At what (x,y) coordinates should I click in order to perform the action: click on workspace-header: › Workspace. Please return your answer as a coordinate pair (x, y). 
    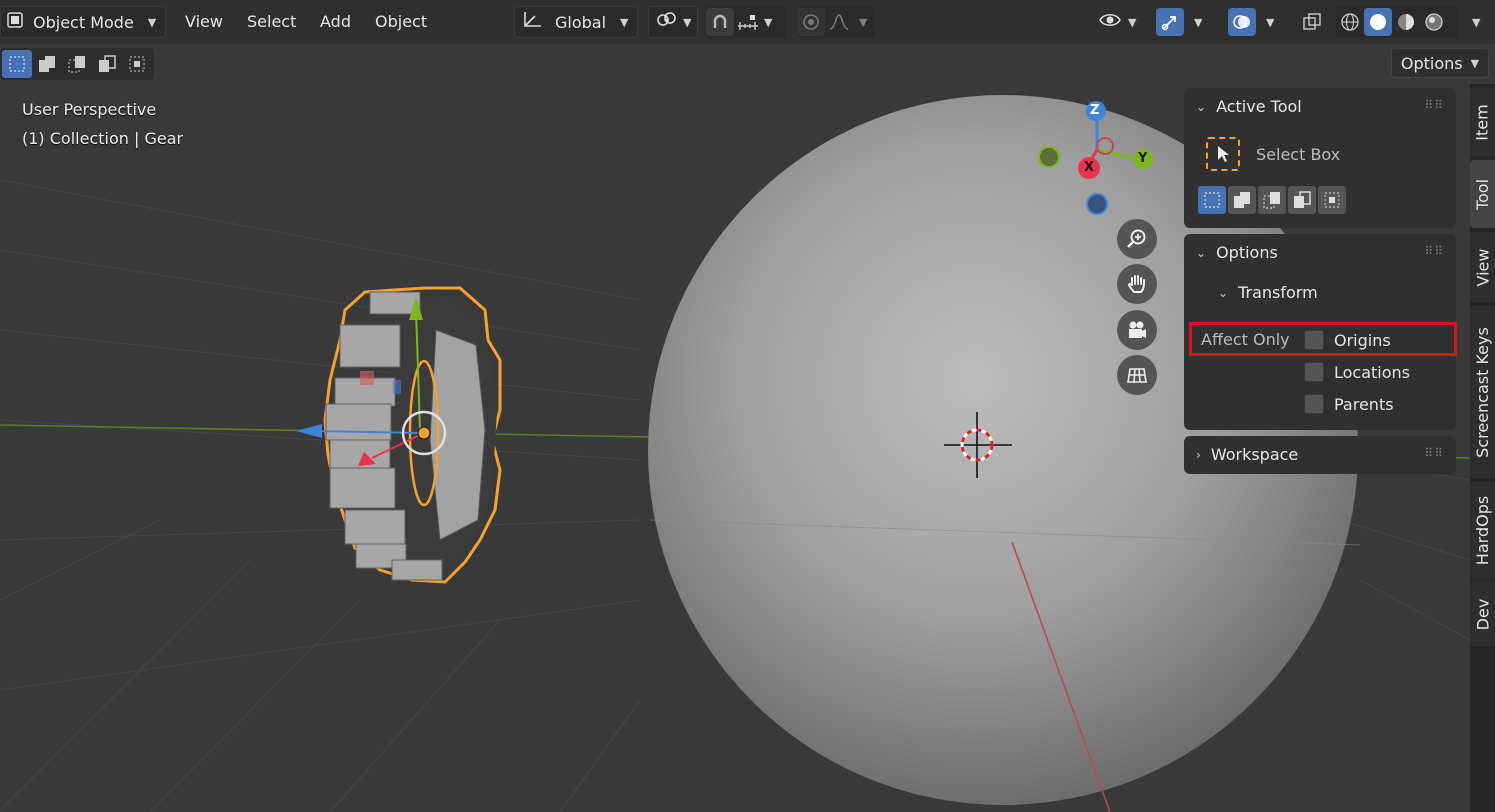
    Looking at the image, I should click on (1247, 454).